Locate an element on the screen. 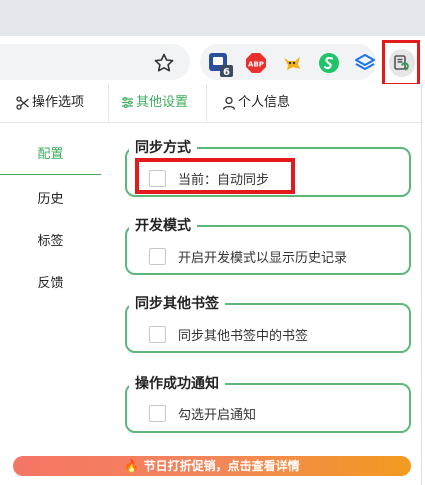 This screenshot has width=425, height=485. popup-tab-bar: 操作选项 其他设置 个人信息 is located at coordinates (210, 103).